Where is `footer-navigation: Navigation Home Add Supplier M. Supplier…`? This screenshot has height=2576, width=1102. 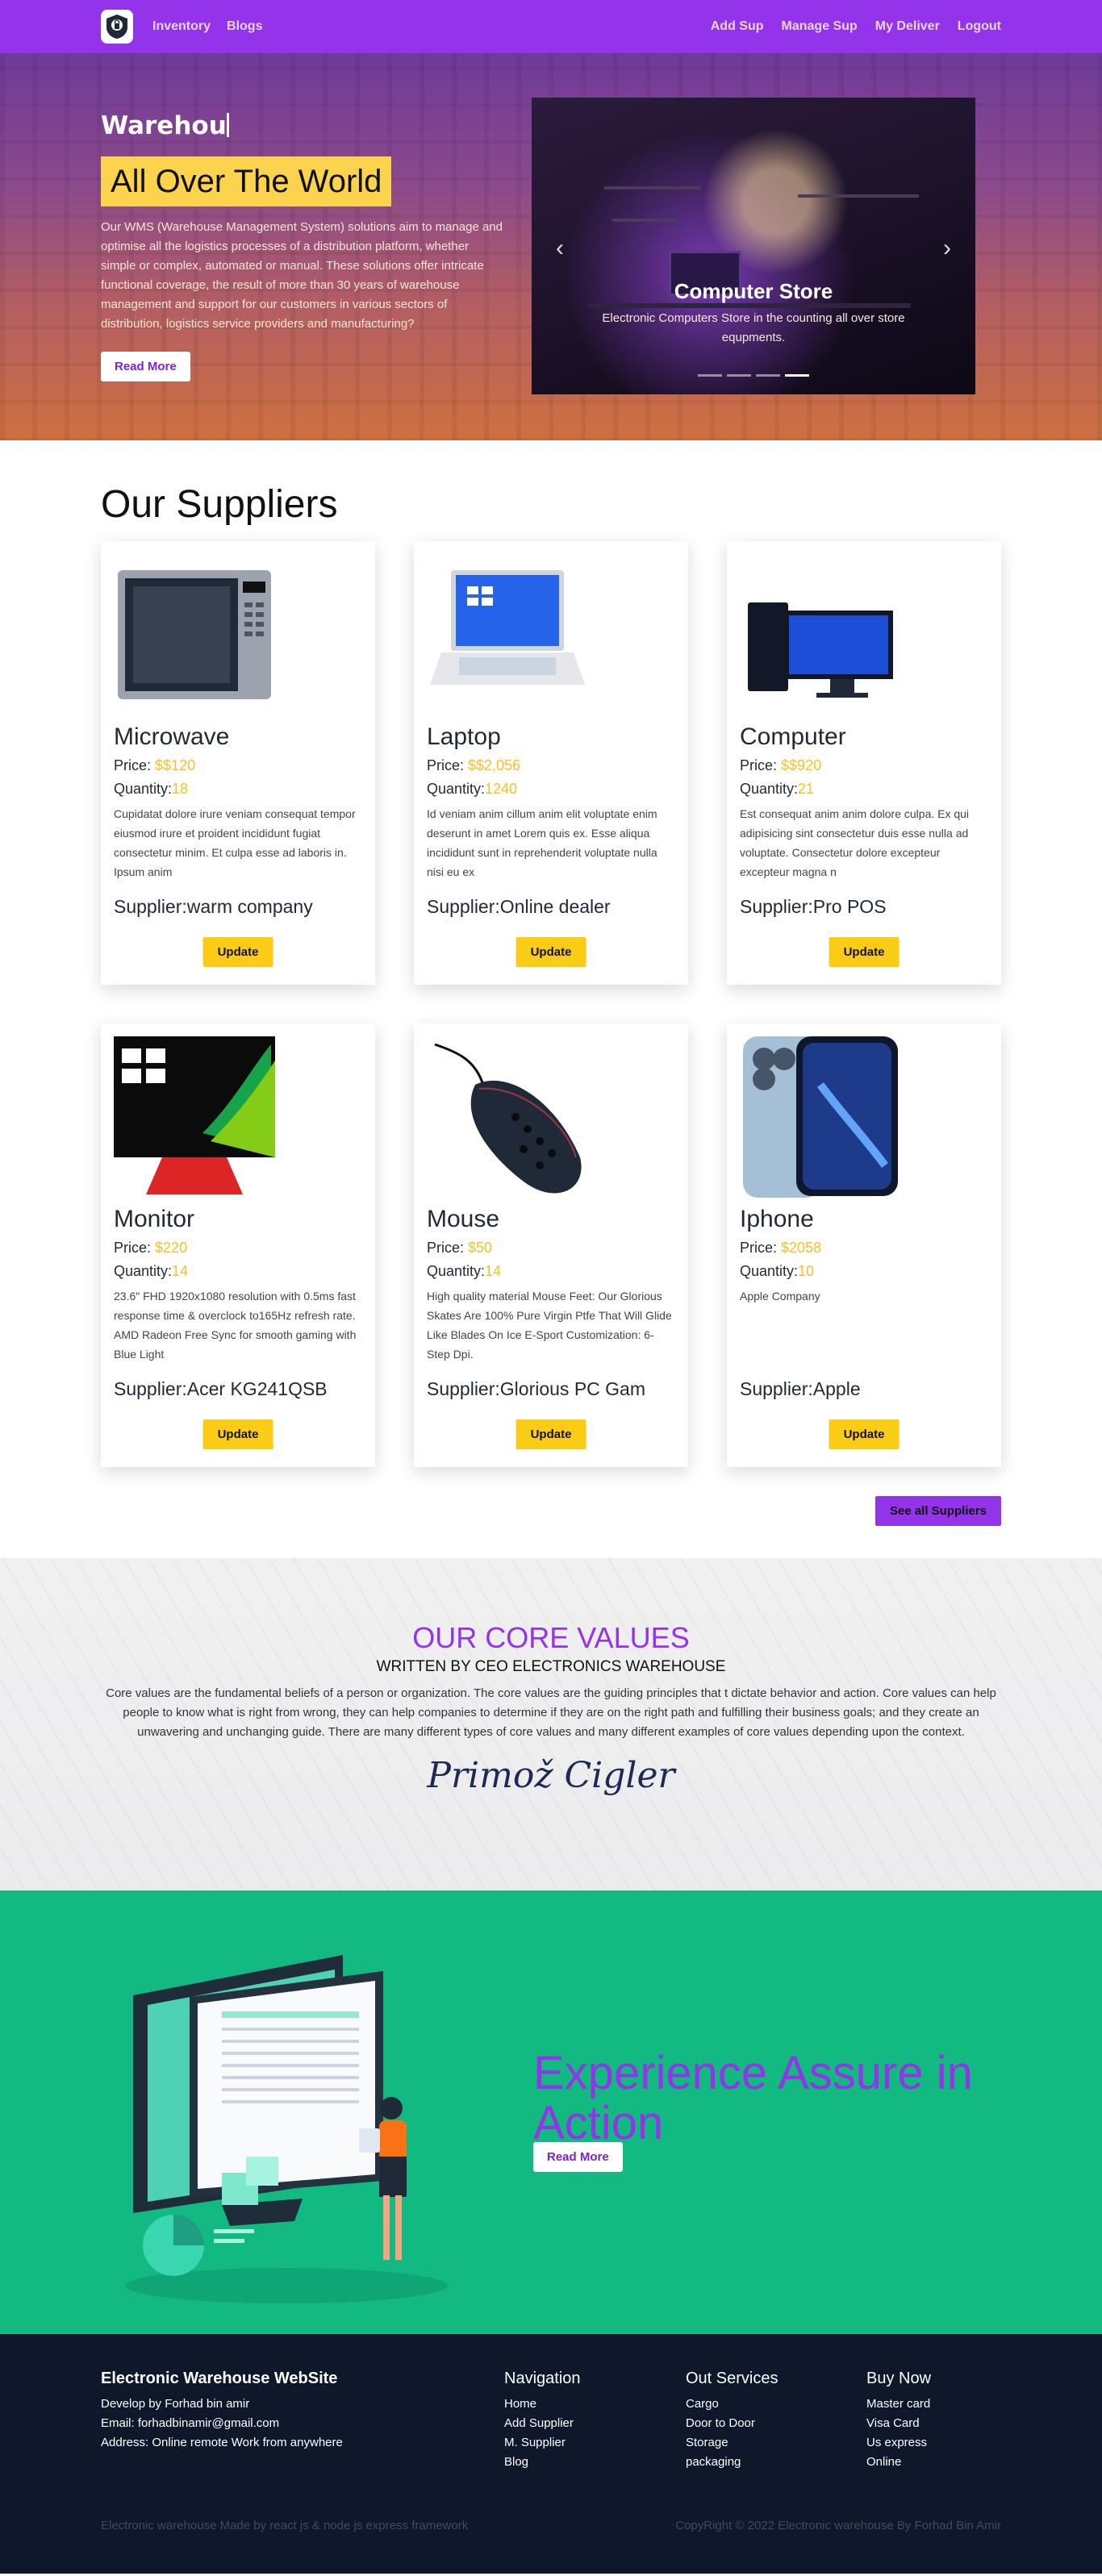 footer-navigation: Navigation Home Add Supplier M. Supplier… is located at coordinates (595, 2421).